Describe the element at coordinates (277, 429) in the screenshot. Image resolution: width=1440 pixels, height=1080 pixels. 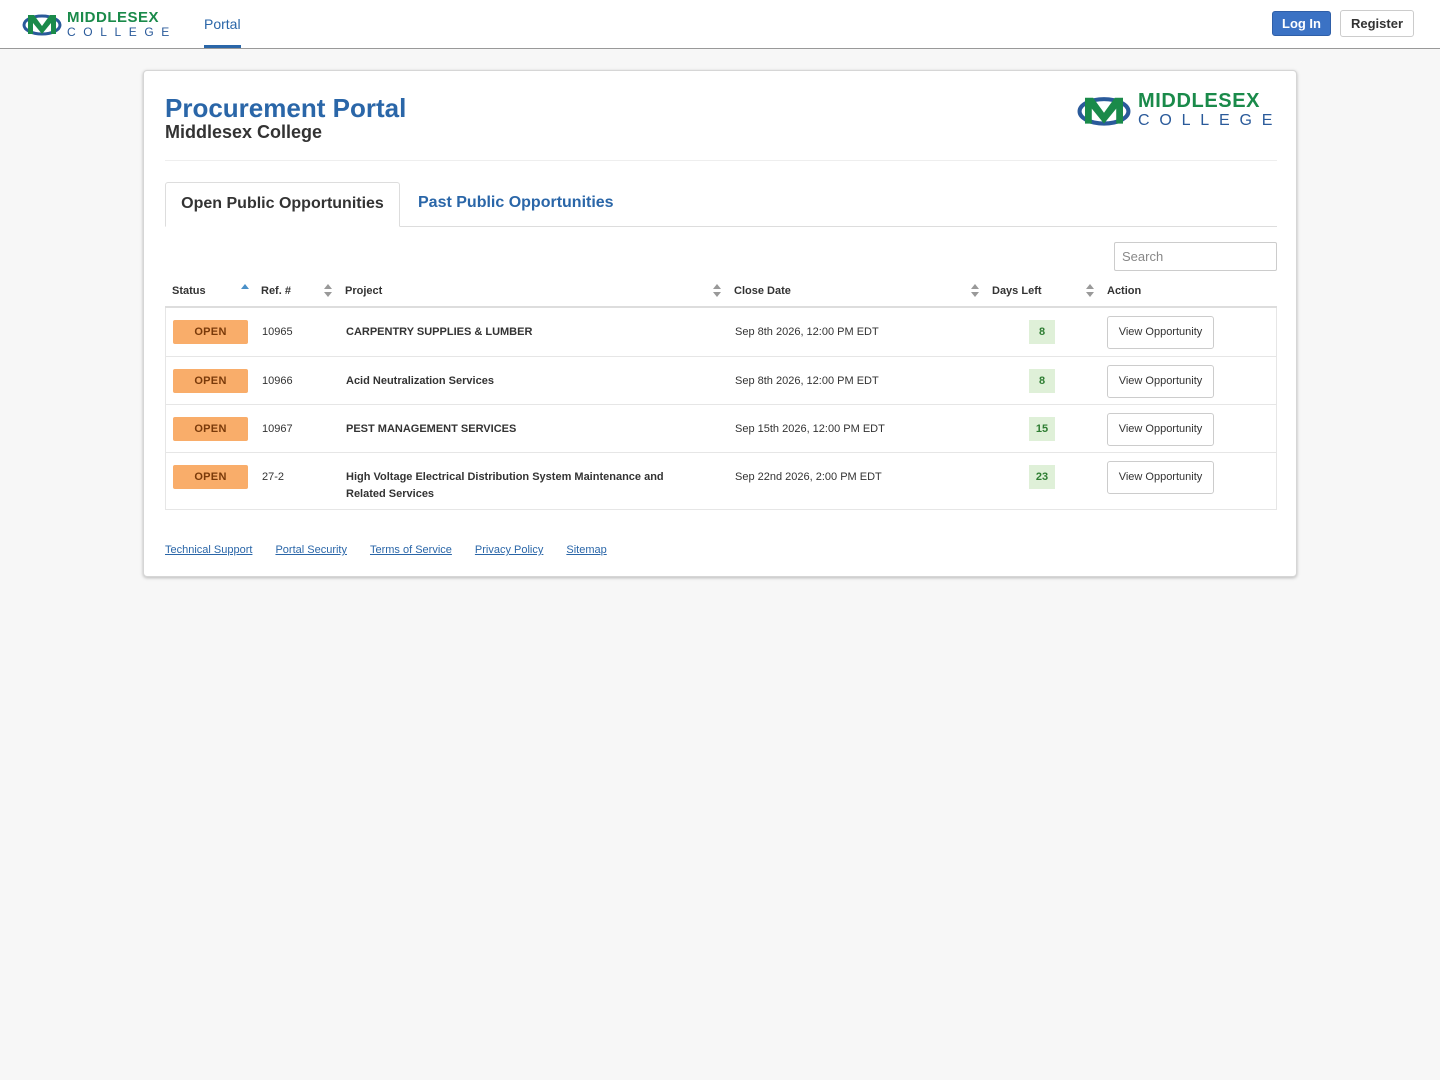
I see `ref-number: 10967` at that location.